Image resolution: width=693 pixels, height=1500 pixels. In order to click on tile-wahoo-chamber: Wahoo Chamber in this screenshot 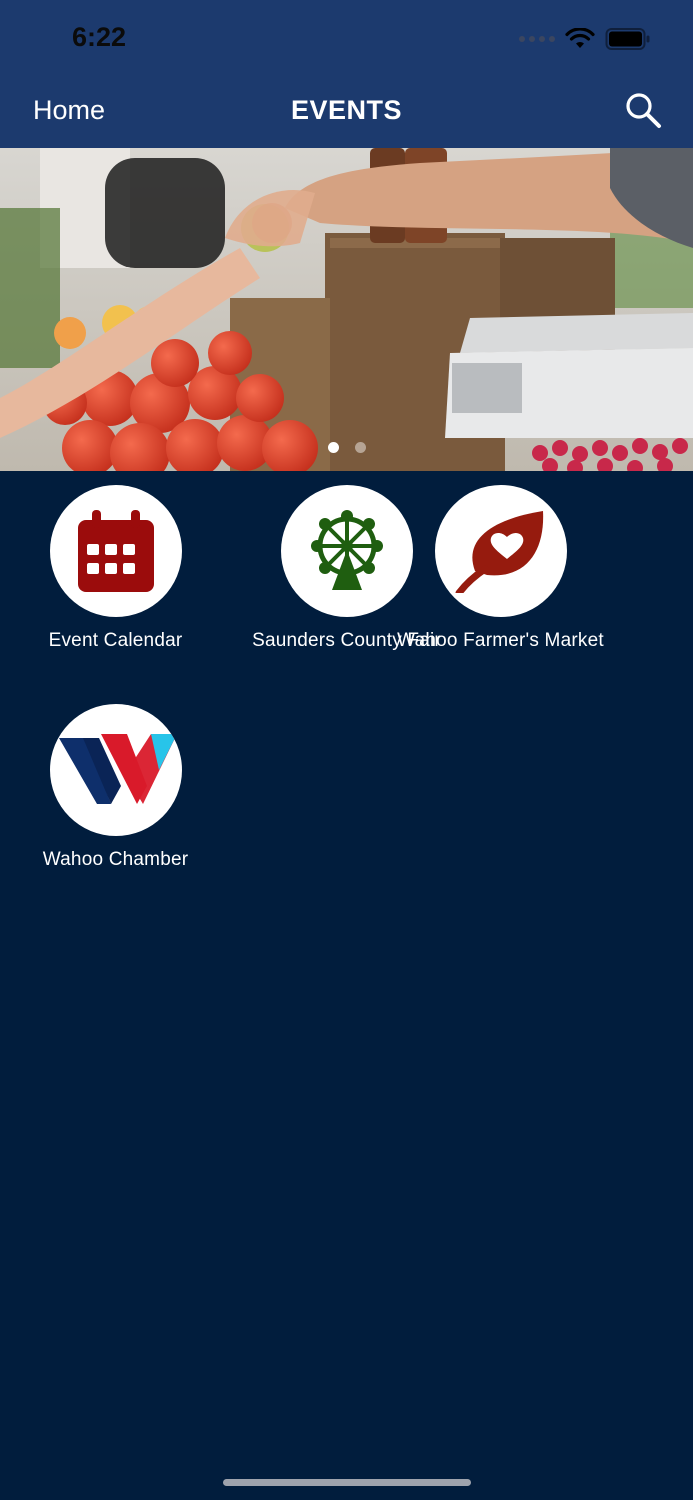, I will do `click(115, 787)`.